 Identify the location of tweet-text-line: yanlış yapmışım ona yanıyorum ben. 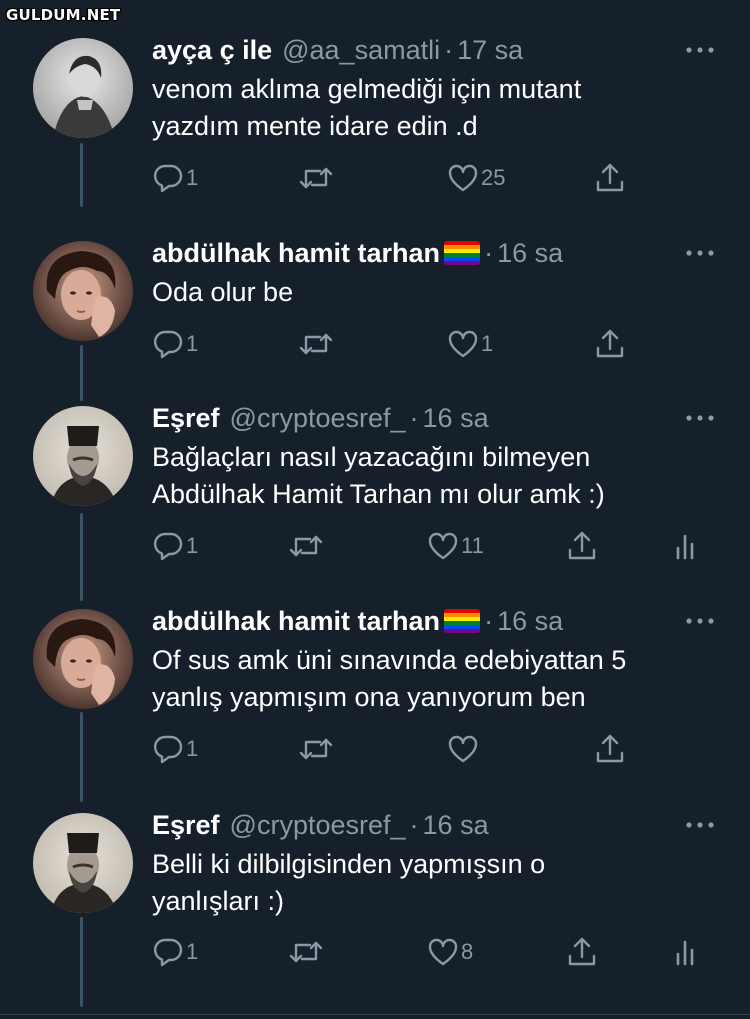
(369, 697).